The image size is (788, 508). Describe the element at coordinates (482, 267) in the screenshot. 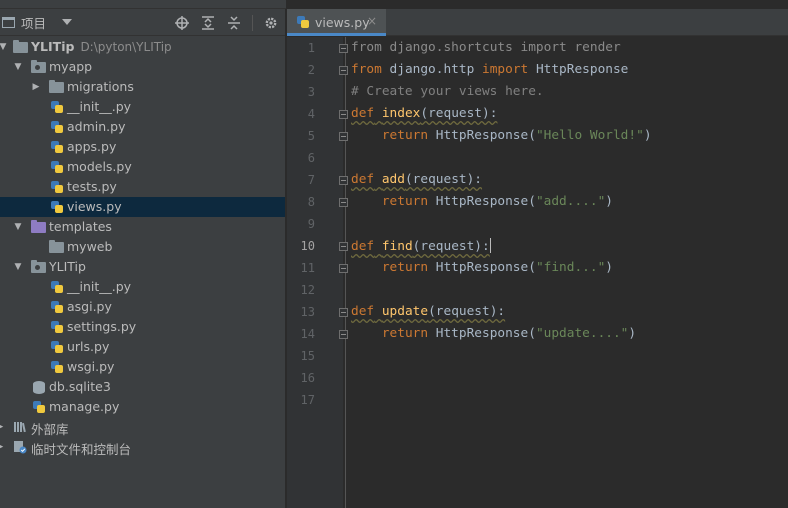

I see `code-line-11: return HttpResponse("find...")` at that location.